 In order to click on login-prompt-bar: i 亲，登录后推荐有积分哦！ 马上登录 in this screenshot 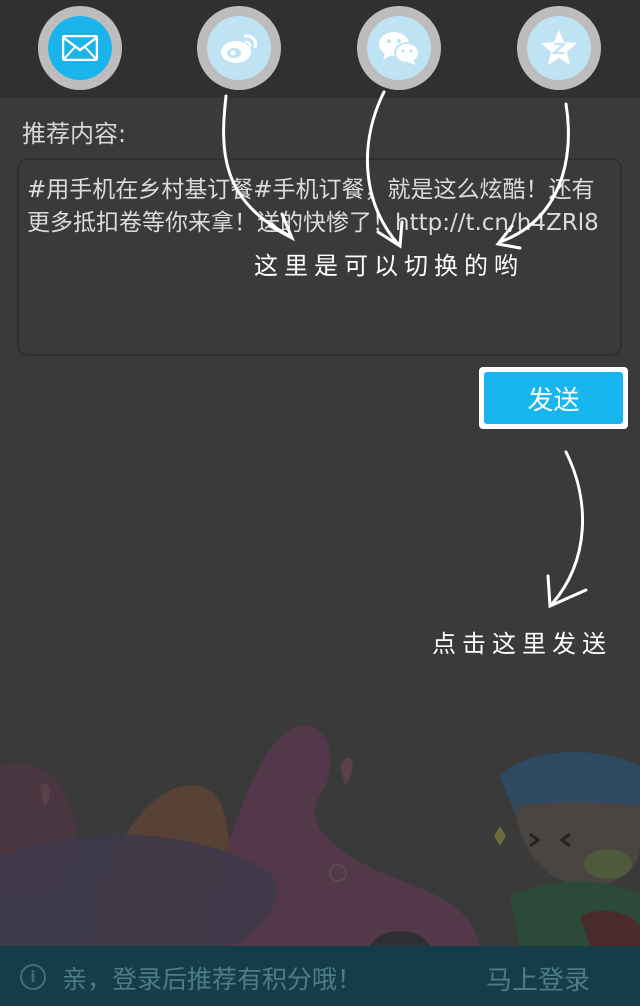, I will do `click(320, 976)`.